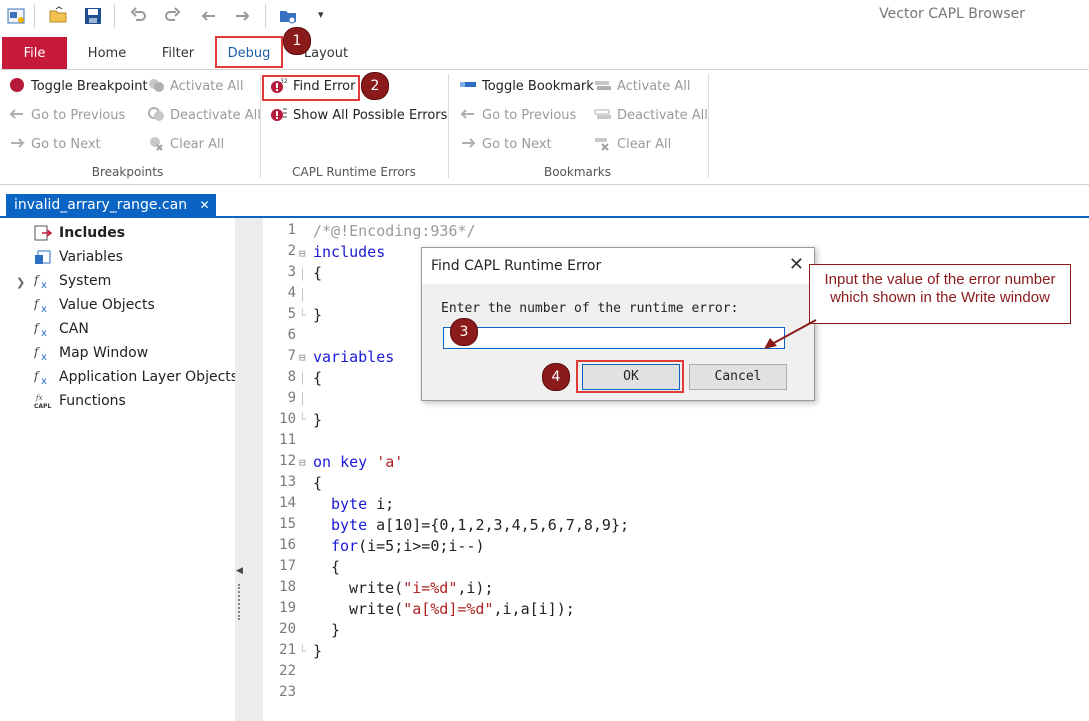  I want to click on includes-icon, so click(43, 233).